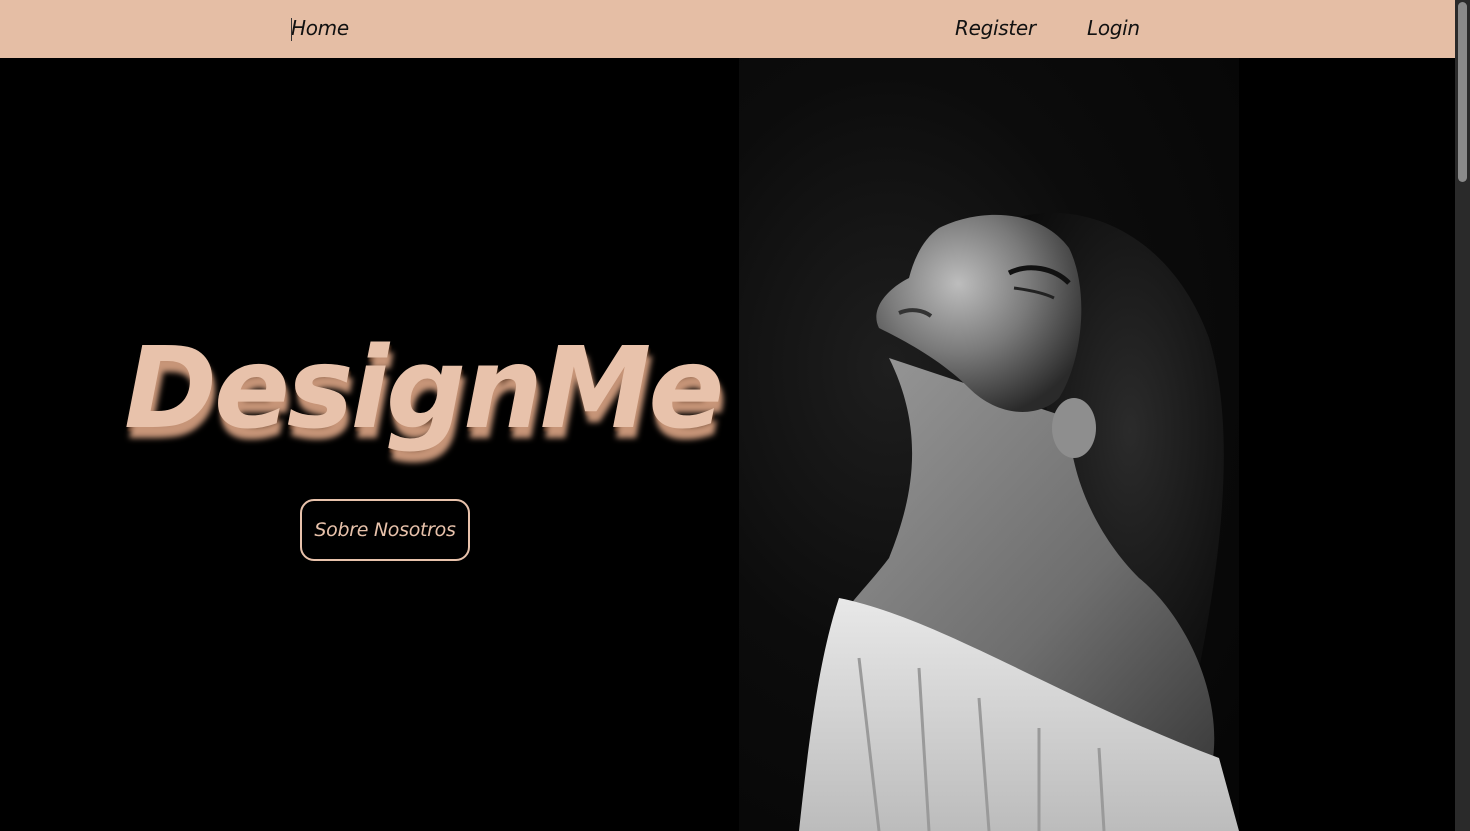 This screenshot has width=1470, height=831. Describe the element at coordinates (727, 29) in the screenshot. I see `top-navbar: Home Register Login` at that location.